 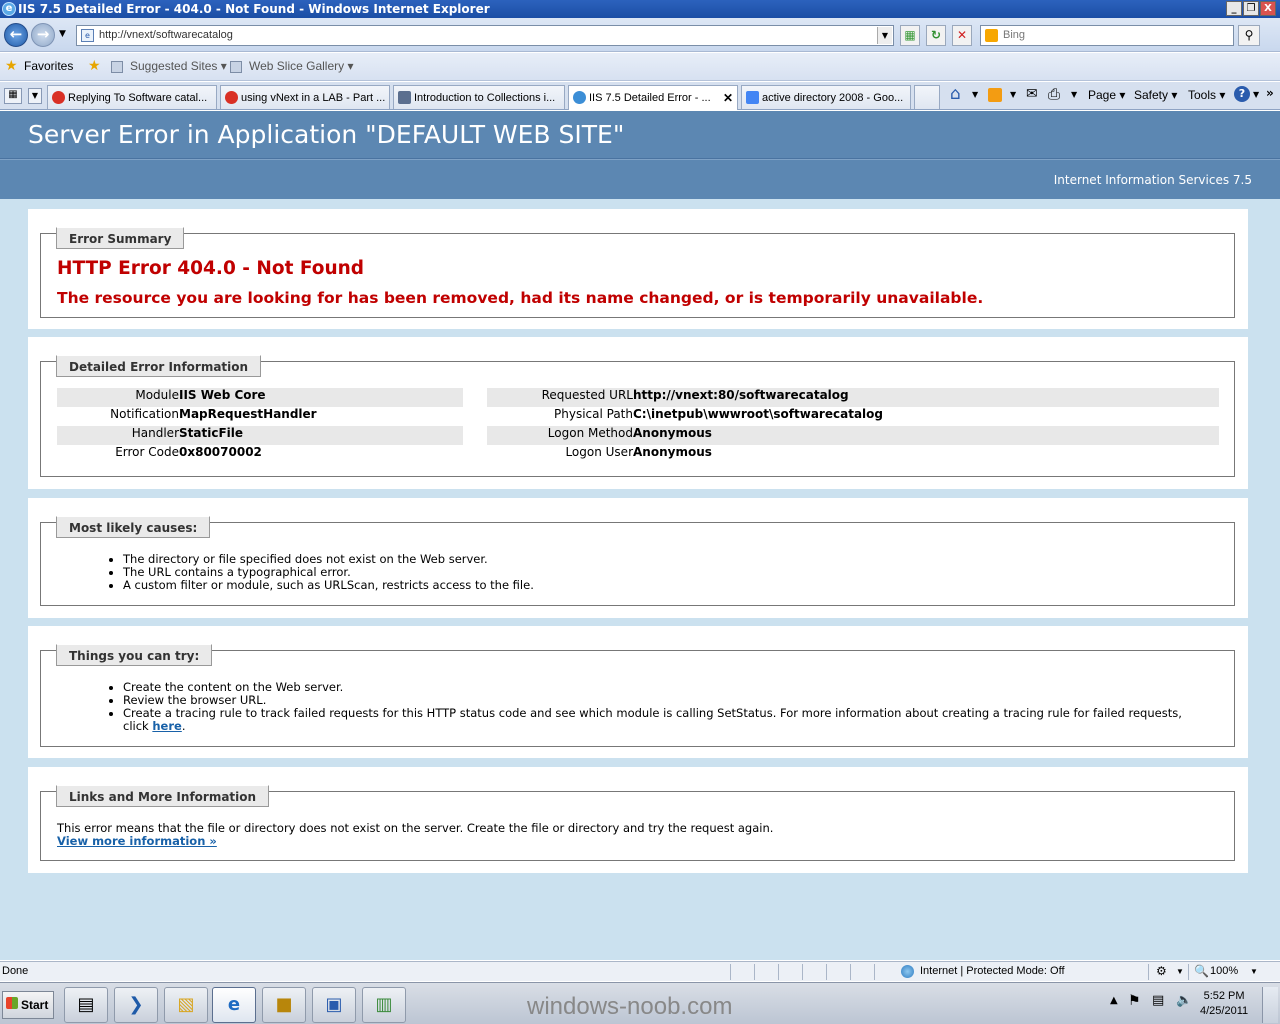 What do you see at coordinates (284, 1005) in the screenshot?
I see `sccm-console-icon: ■` at bounding box center [284, 1005].